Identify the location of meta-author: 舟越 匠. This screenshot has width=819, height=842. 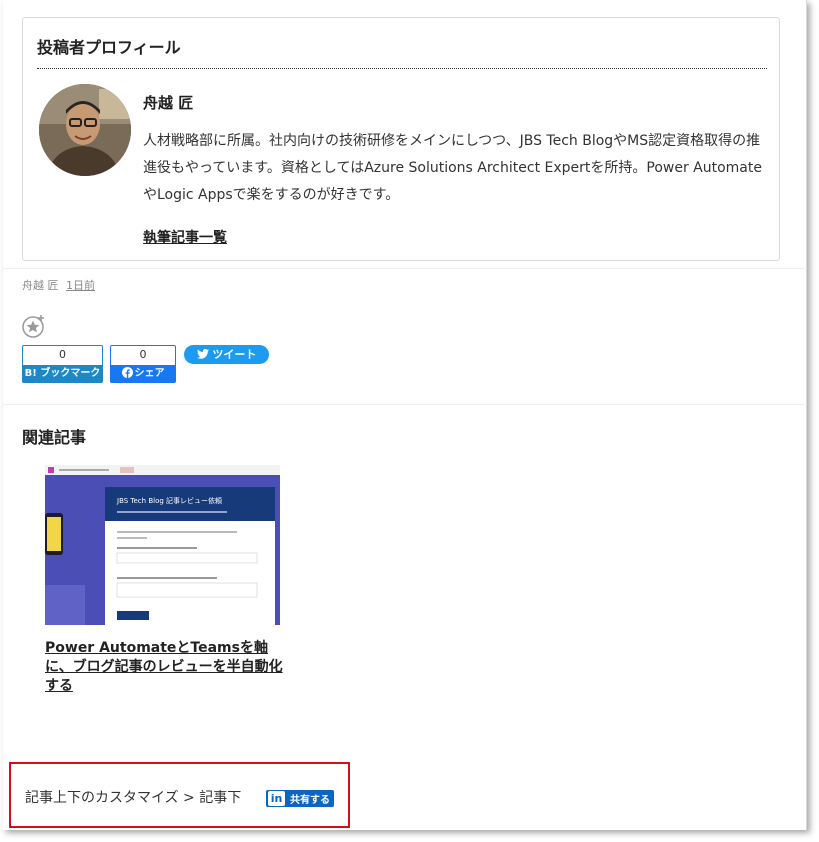
(40, 285).